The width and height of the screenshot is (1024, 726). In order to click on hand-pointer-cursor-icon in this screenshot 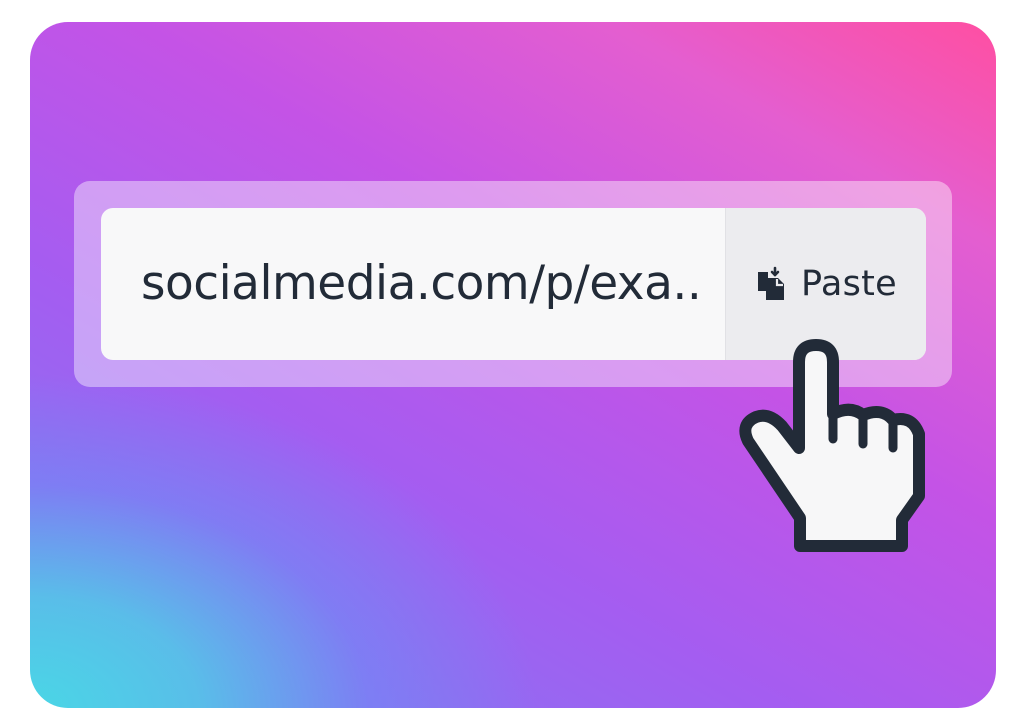, I will do `click(832, 445)`.